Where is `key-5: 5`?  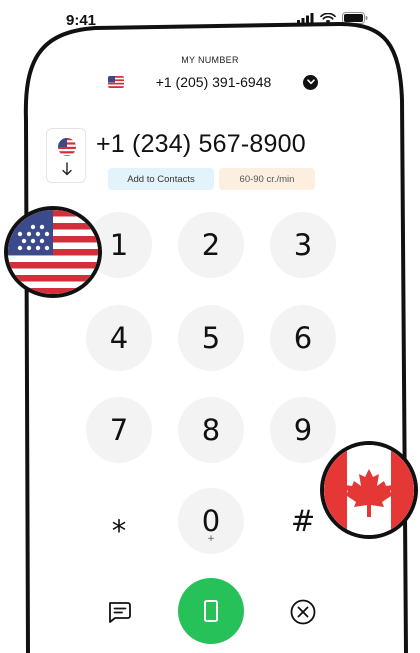 key-5: 5 is located at coordinates (211, 338).